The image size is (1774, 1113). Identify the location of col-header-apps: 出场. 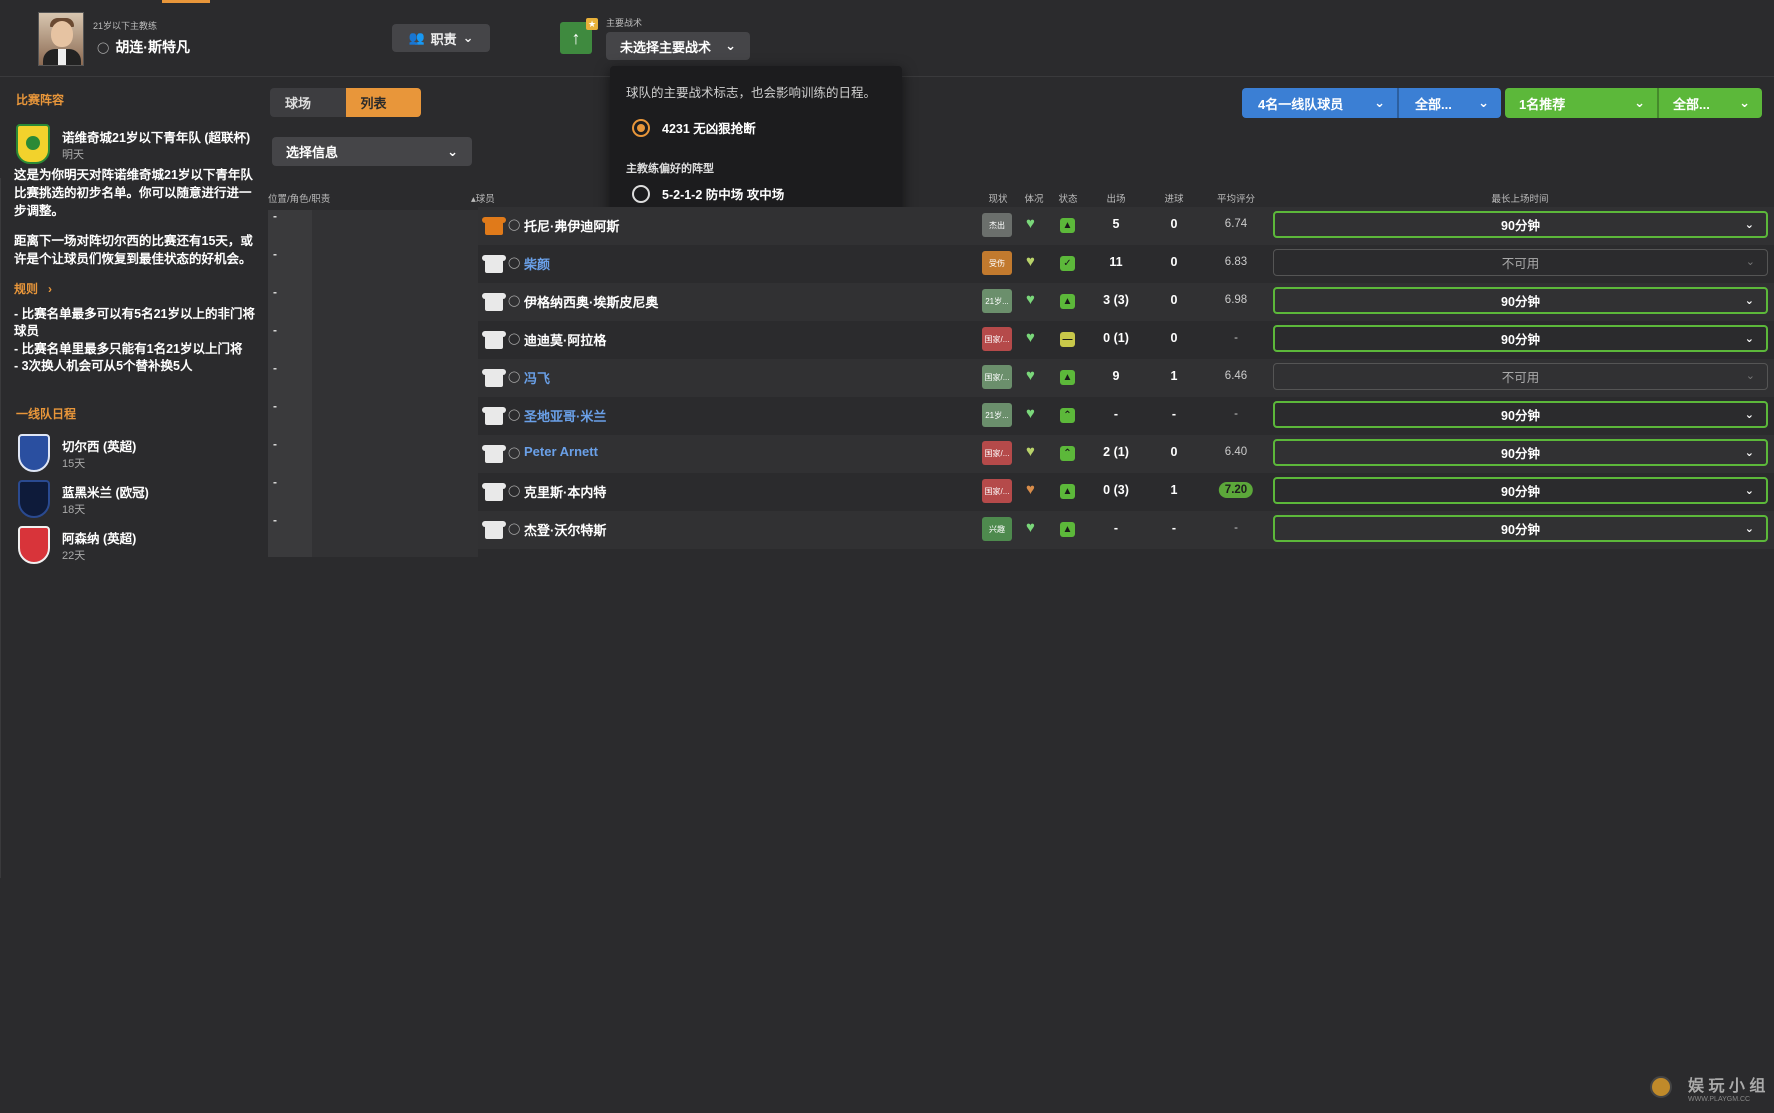
(1115, 198).